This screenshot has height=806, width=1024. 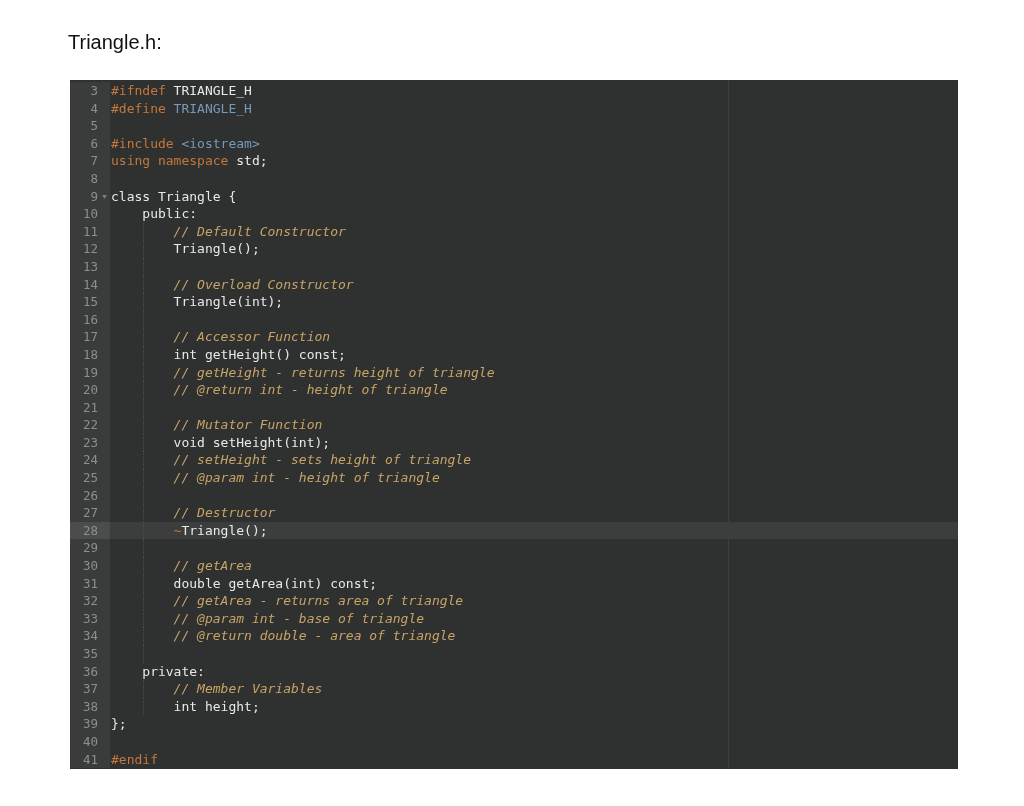 What do you see at coordinates (89, 724) in the screenshot?
I see `line-number: 39` at bounding box center [89, 724].